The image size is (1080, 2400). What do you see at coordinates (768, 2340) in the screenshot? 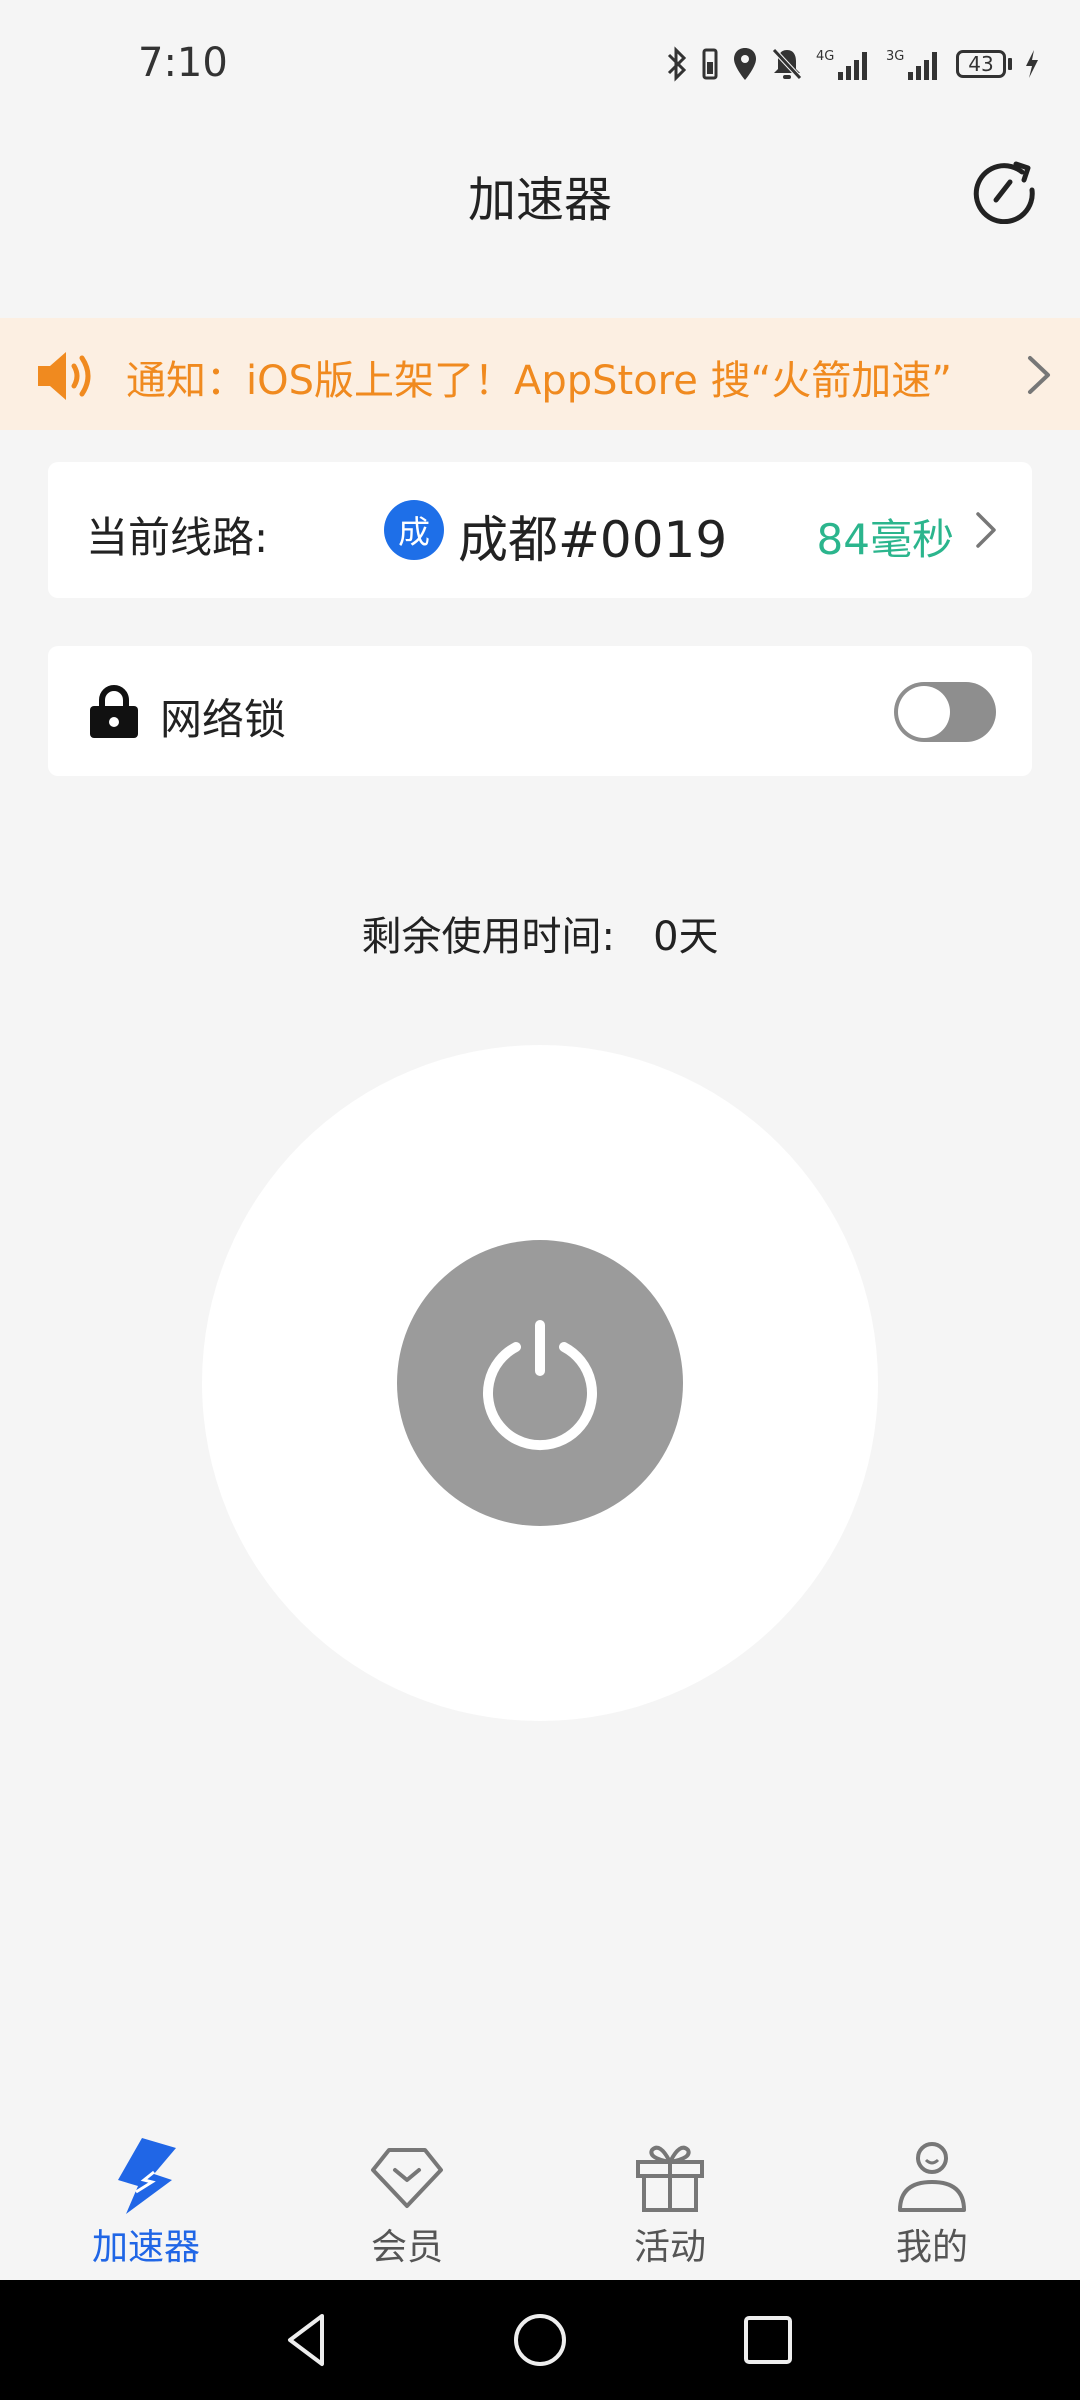
I see `recents-icon` at bounding box center [768, 2340].